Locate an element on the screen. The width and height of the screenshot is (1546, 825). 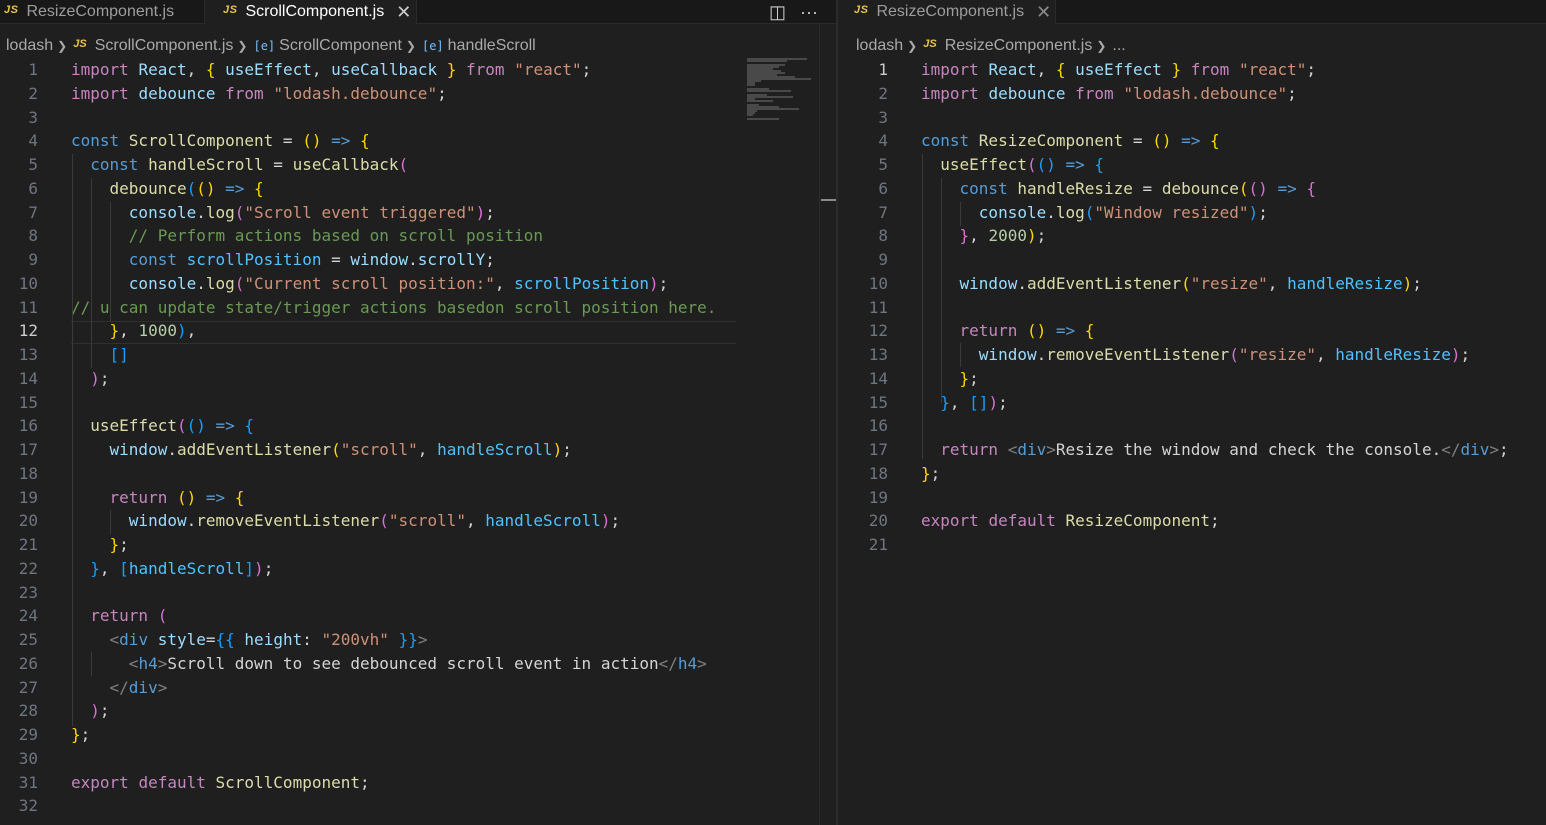
code-line: 21 is located at coordinates (1192, 545).